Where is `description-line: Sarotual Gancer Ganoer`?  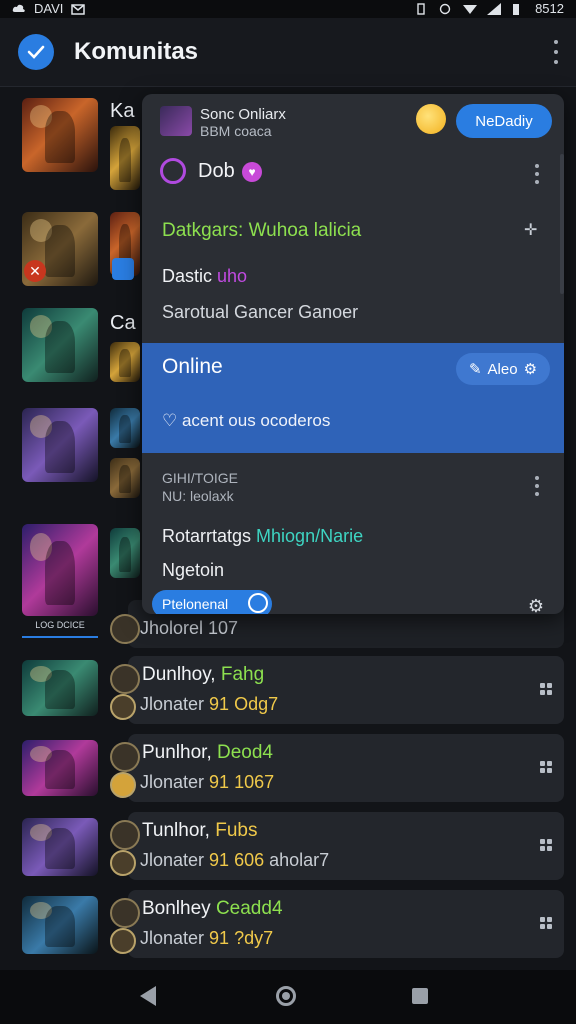
description-line: Sarotual Gancer Ganoer is located at coordinates (260, 312).